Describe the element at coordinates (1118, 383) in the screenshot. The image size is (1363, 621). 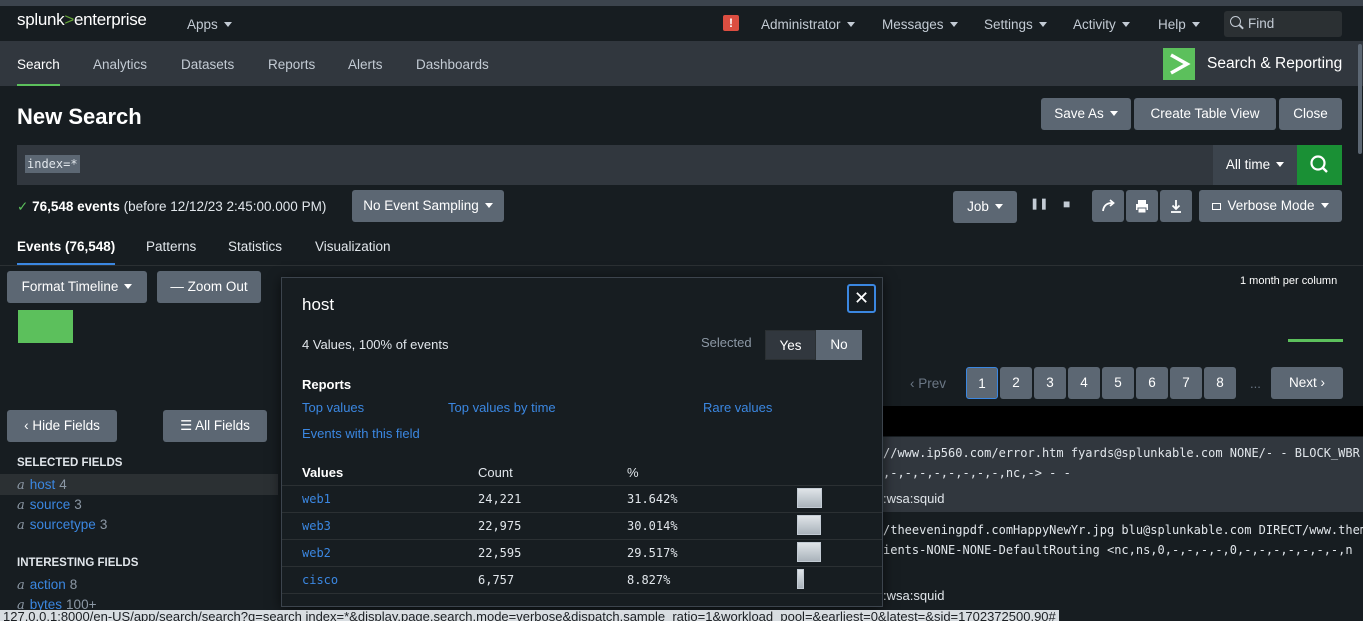
I see `page-5-button: 5` at that location.